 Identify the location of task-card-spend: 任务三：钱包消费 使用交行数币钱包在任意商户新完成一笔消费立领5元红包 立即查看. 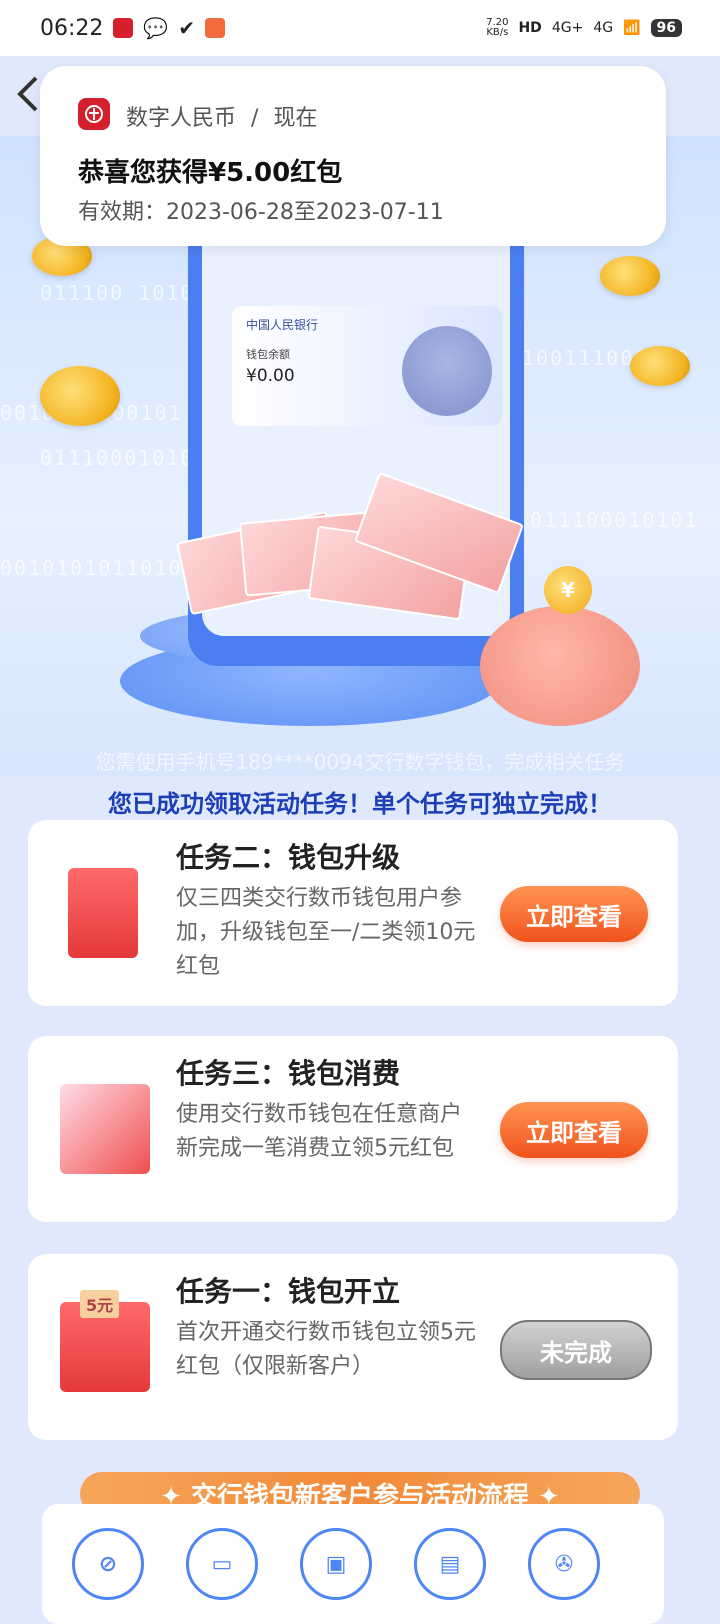
(353, 1129).